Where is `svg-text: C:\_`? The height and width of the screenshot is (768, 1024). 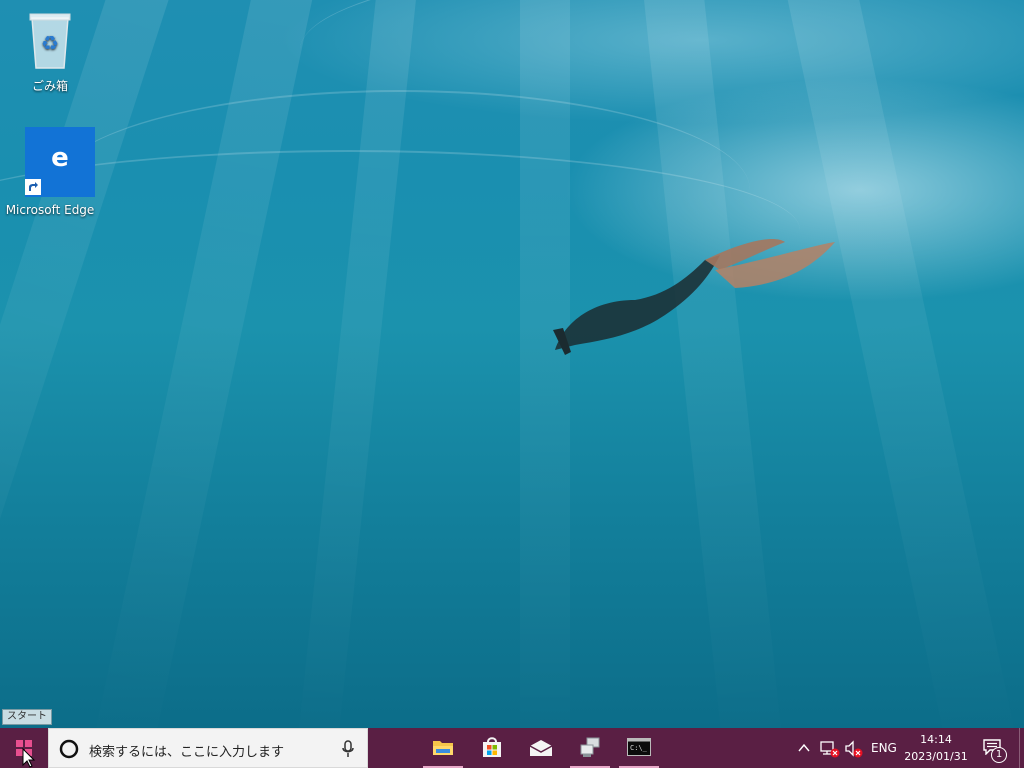
svg-text: C:\_ is located at coordinates (639, 748).